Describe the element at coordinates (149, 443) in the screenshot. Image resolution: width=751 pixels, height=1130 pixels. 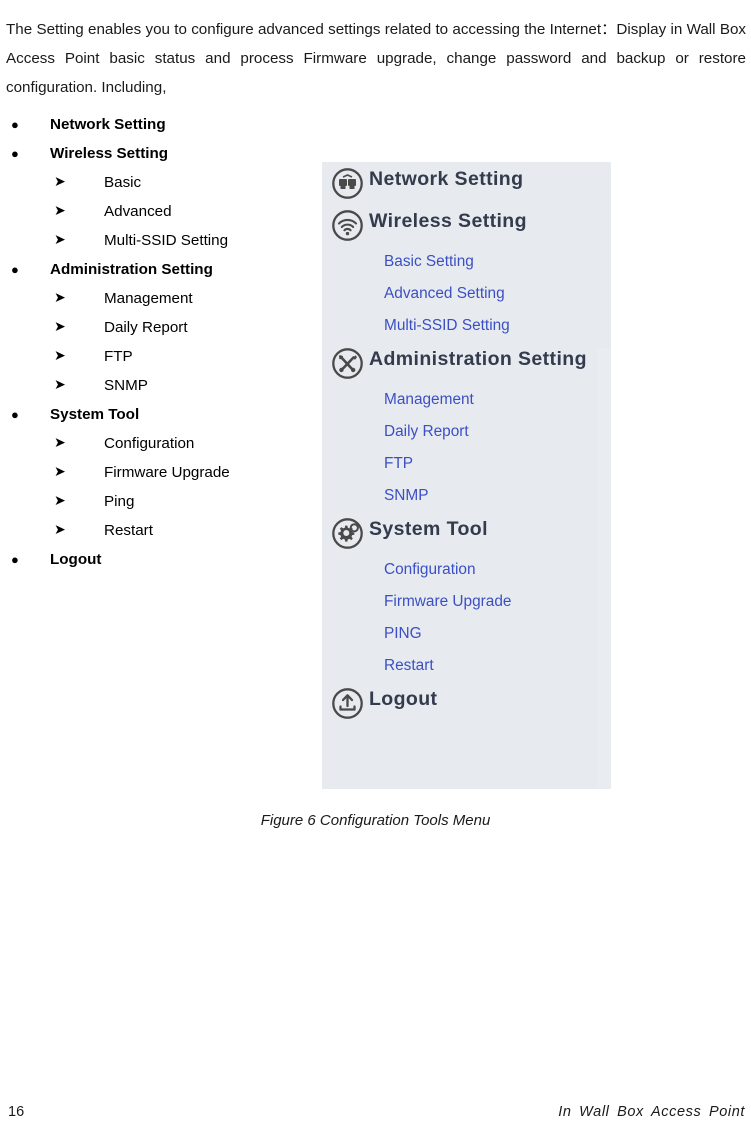
I see `outline-item-label: Configuration` at that location.